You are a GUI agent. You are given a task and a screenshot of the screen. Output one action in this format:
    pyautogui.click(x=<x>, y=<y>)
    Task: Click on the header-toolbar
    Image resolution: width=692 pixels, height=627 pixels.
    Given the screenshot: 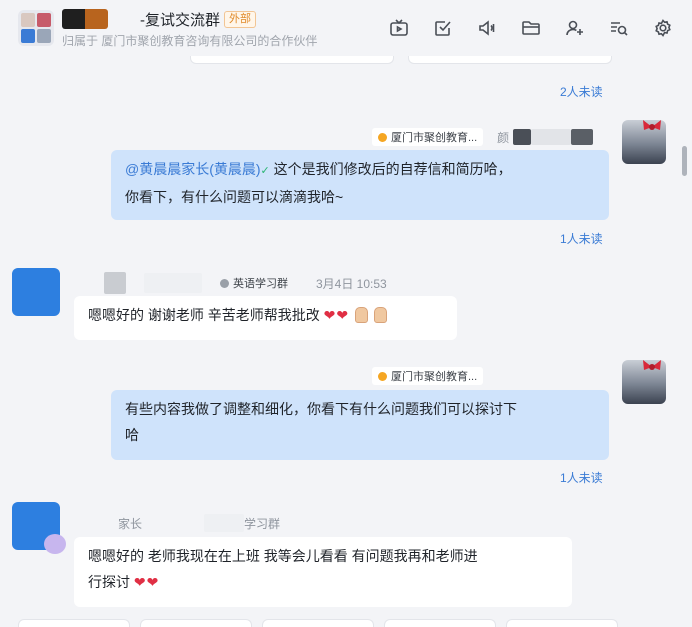 What is the action you would take?
    pyautogui.click(x=531, y=28)
    